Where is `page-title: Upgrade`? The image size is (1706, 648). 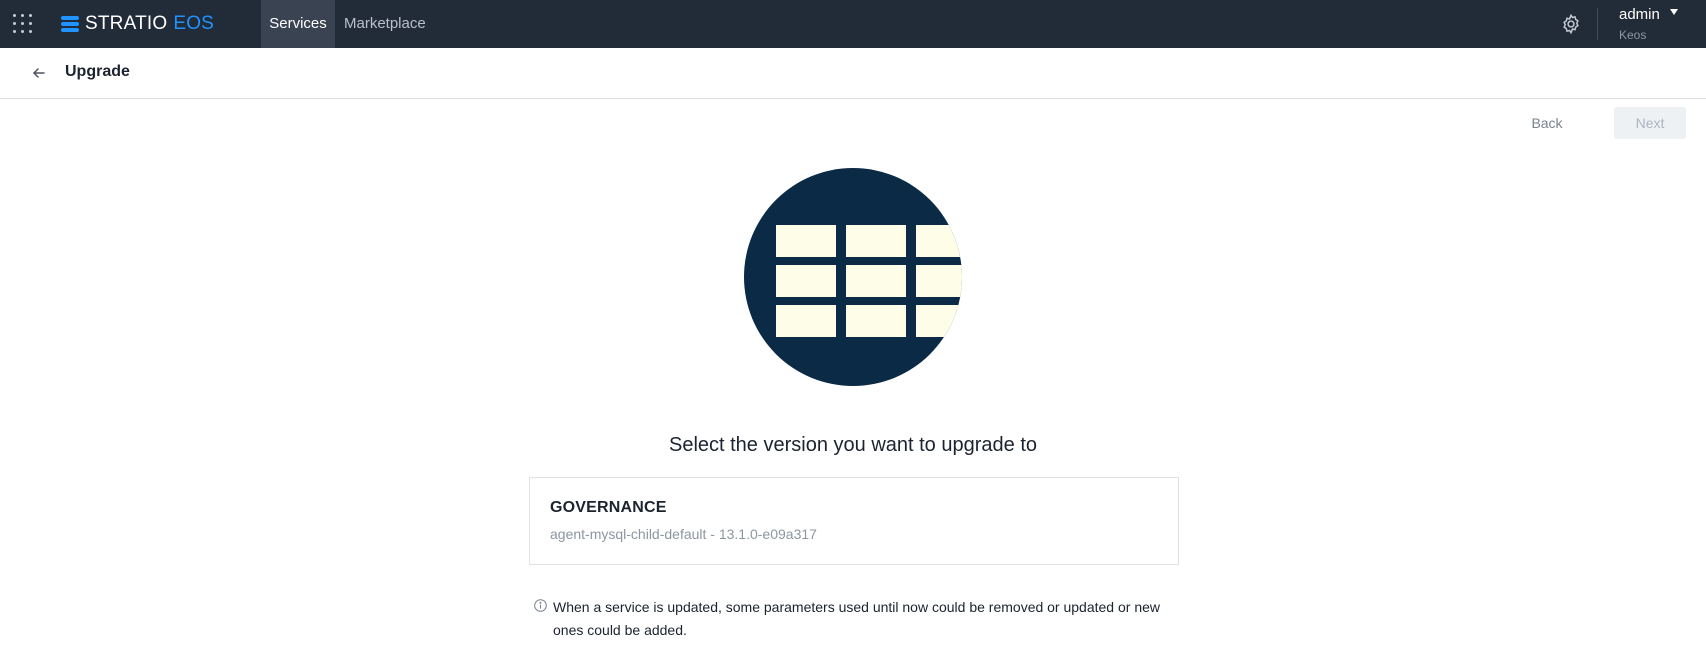
page-title: Upgrade is located at coordinates (97, 71).